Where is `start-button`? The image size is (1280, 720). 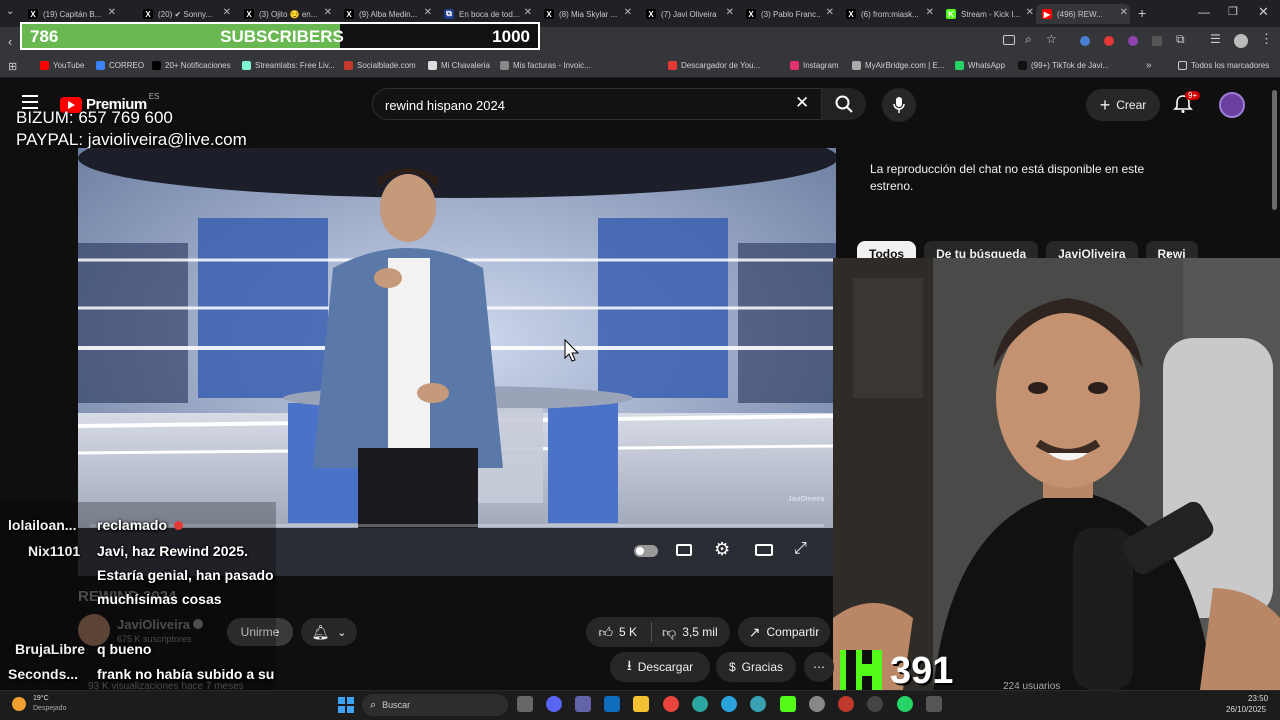 start-button is located at coordinates (346, 705).